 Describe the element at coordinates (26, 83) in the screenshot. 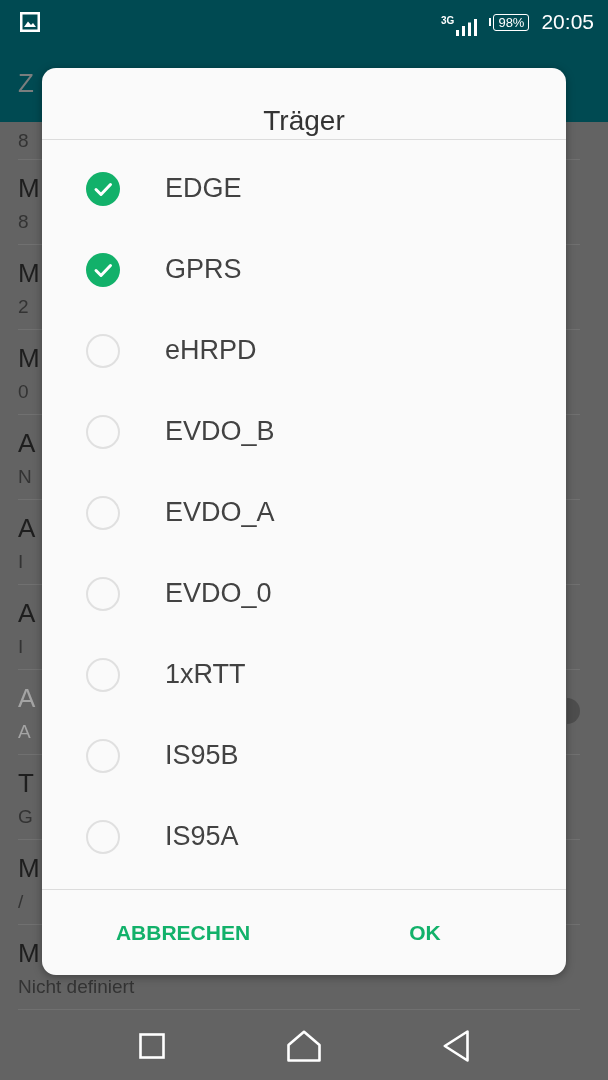

I see `app-bar-title: Z` at that location.